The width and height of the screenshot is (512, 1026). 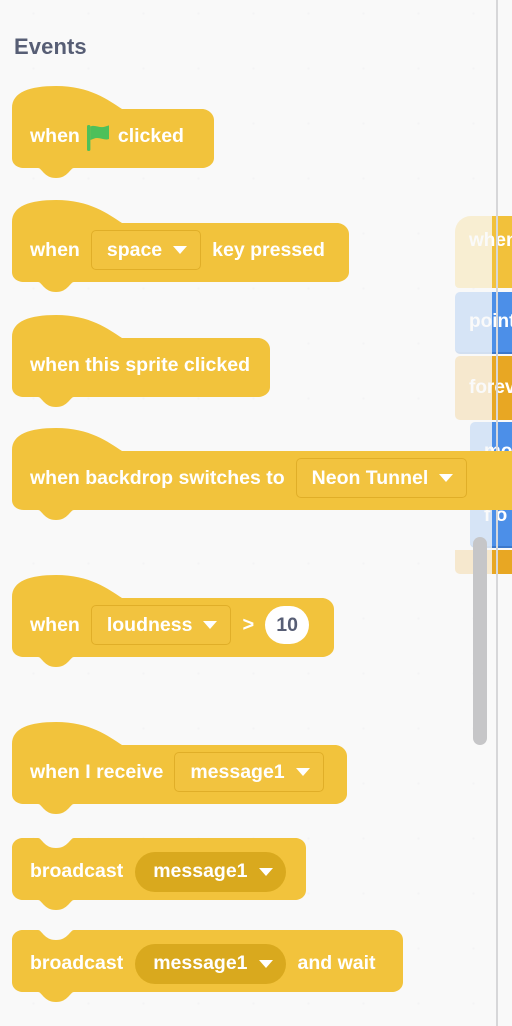 What do you see at coordinates (480, 641) in the screenshot?
I see `vertical-scrollbar` at bounding box center [480, 641].